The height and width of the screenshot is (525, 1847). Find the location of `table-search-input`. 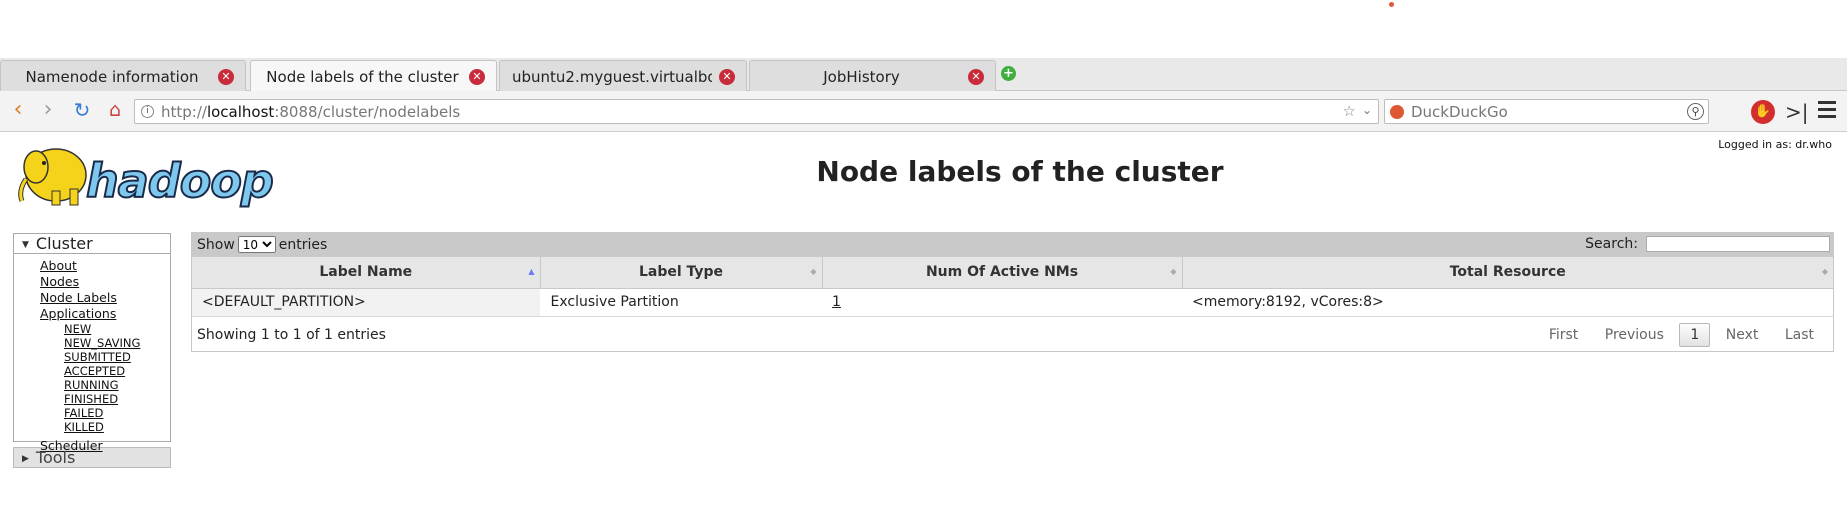

table-search-input is located at coordinates (1738, 244).